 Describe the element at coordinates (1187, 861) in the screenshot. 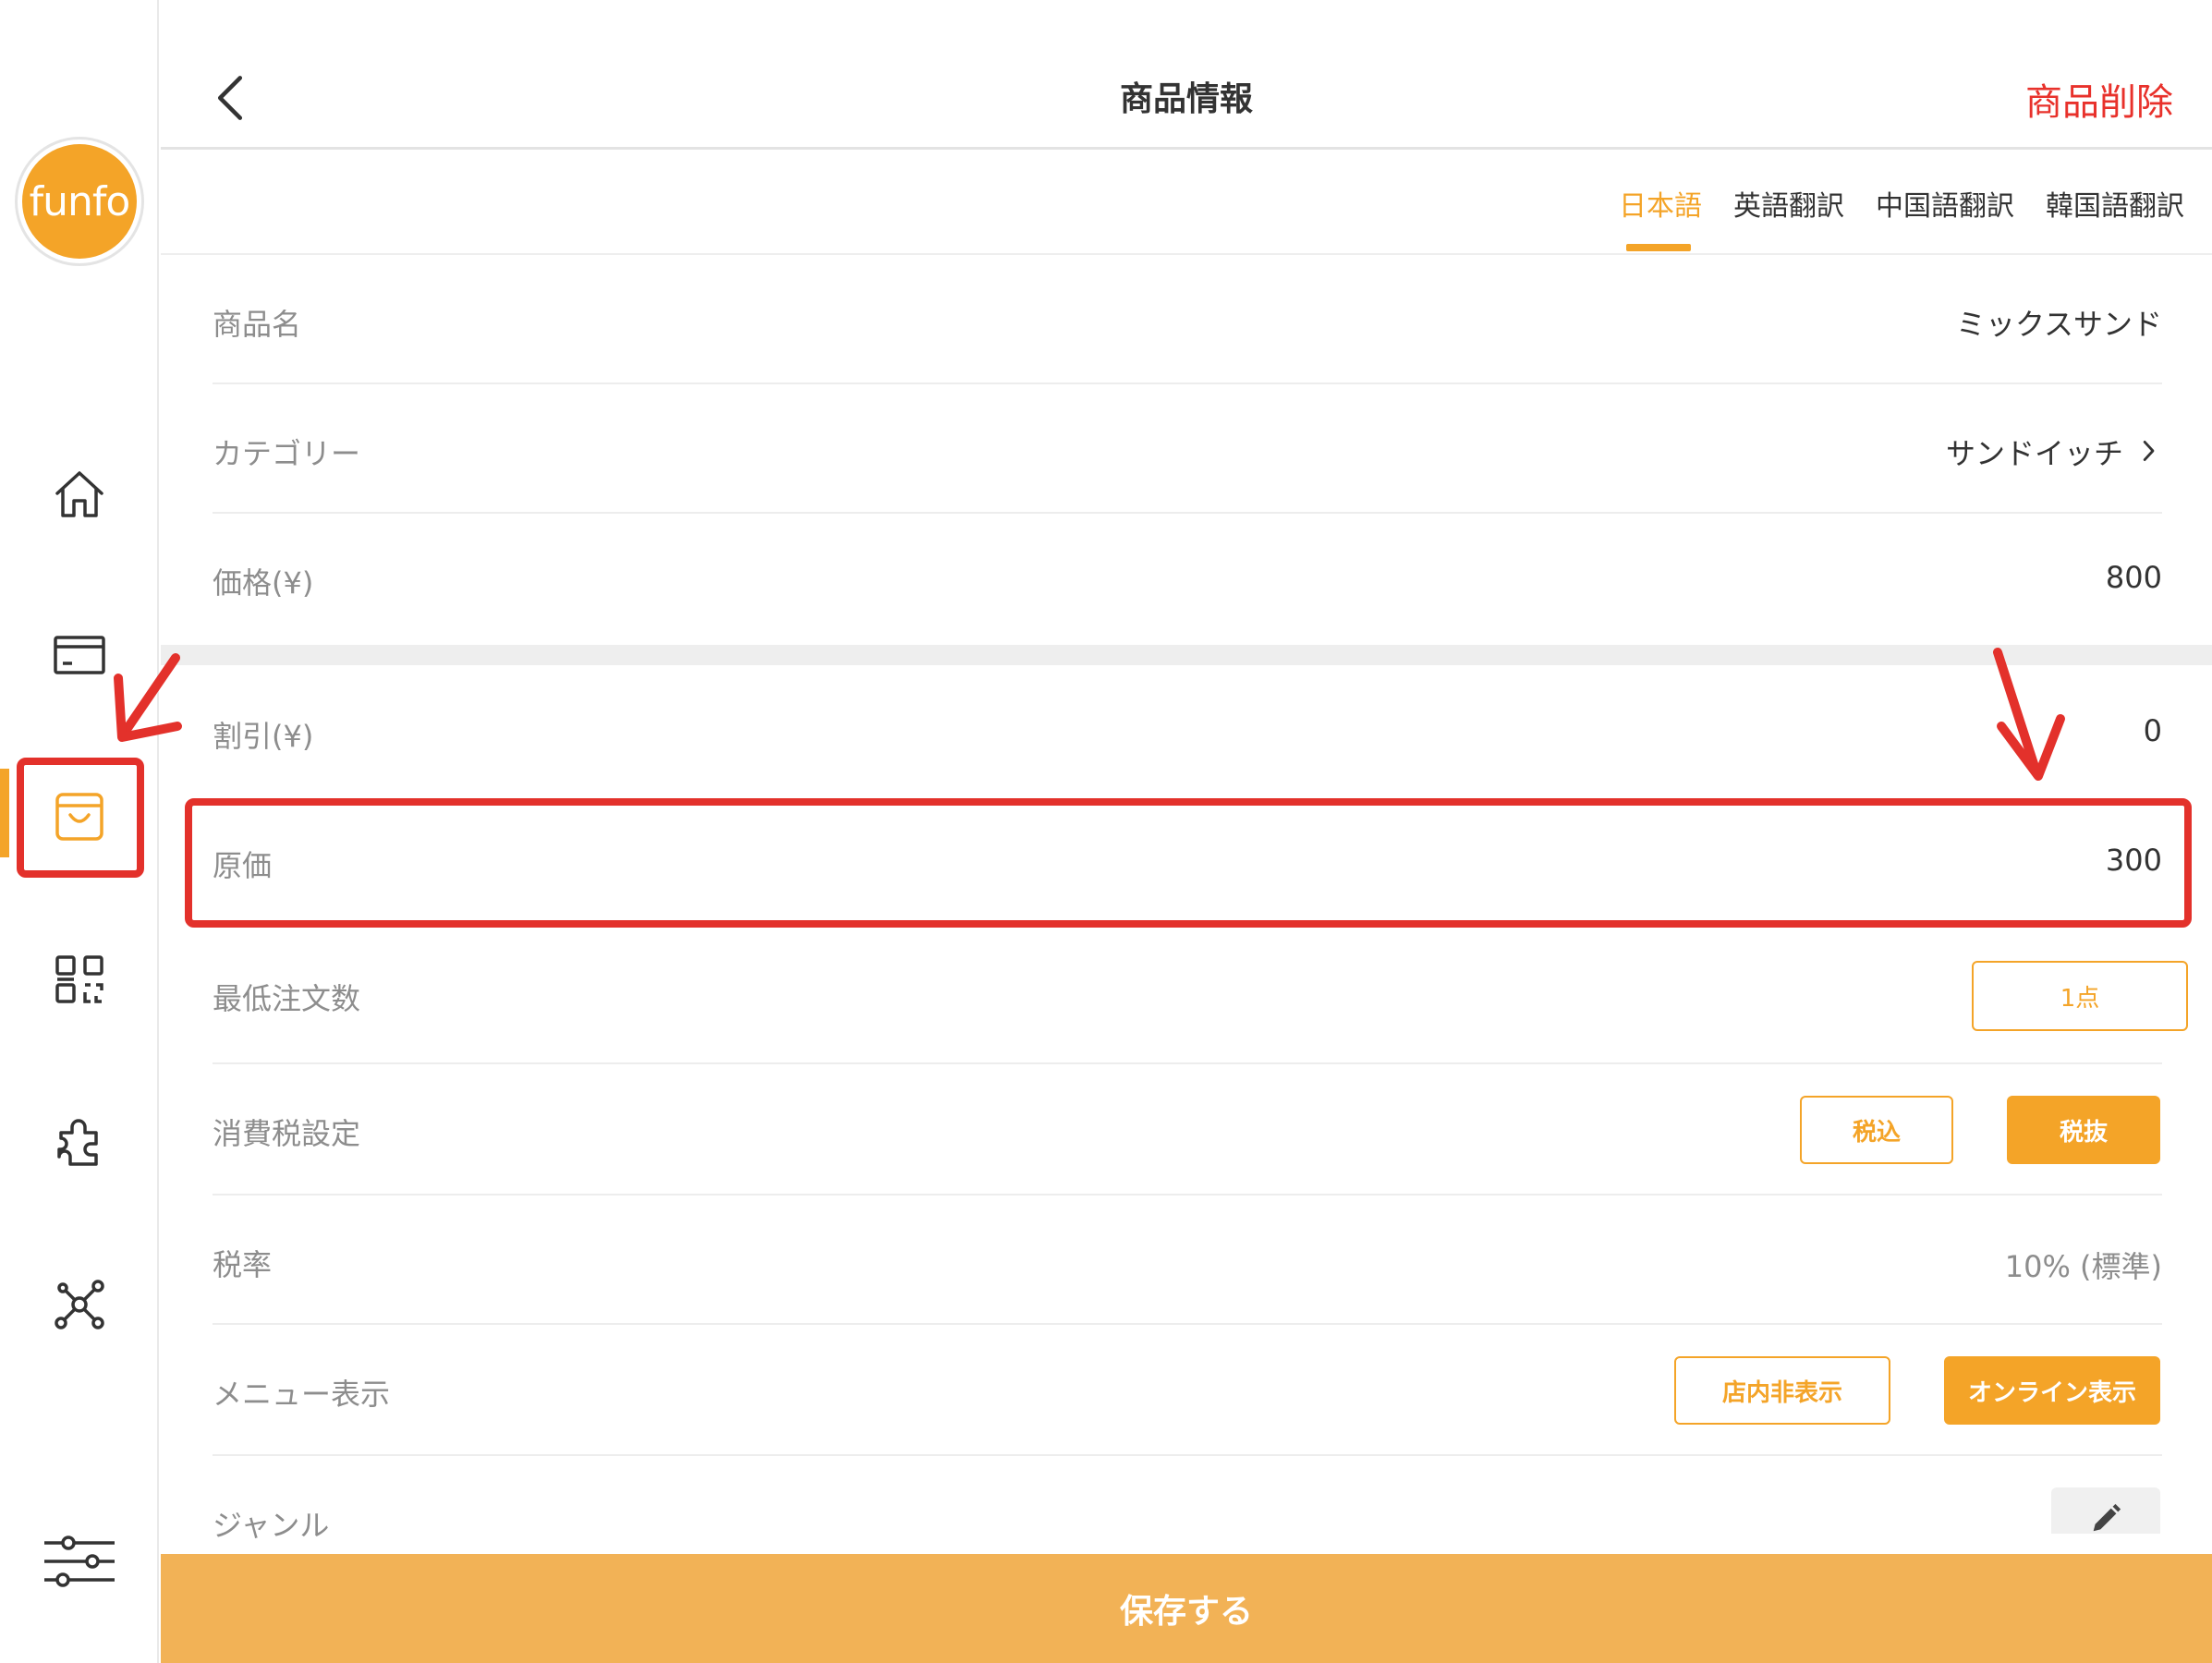

I see `cost-row: 原価 300` at that location.